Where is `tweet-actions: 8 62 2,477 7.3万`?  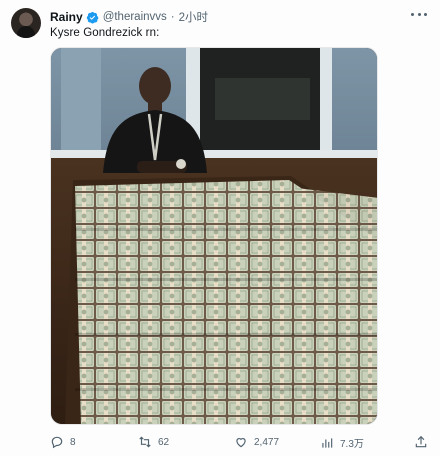 tweet-actions: 8 62 2,477 7.3万 is located at coordinates (220, 442).